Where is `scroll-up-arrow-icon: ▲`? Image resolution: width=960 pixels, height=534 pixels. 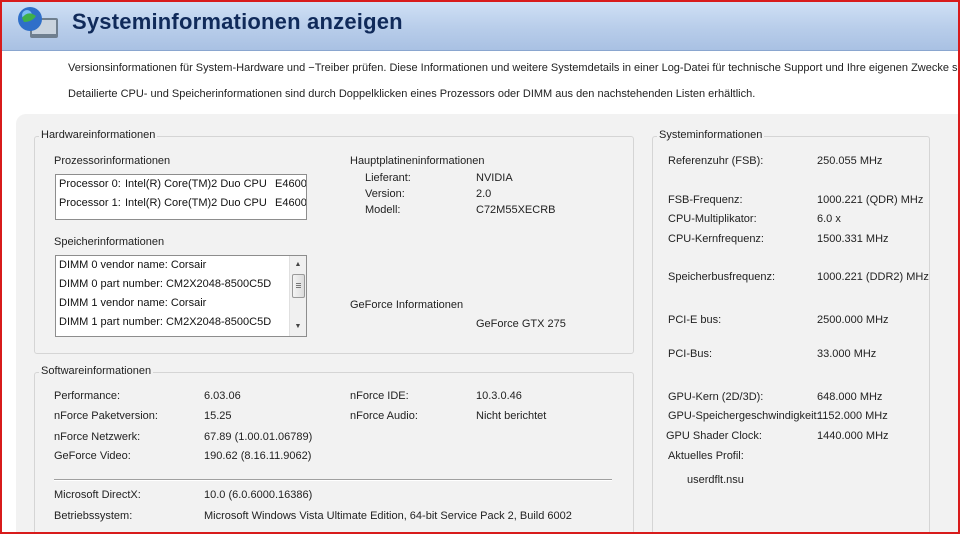 scroll-up-arrow-icon: ▲ is located at coordinates (298, 265).